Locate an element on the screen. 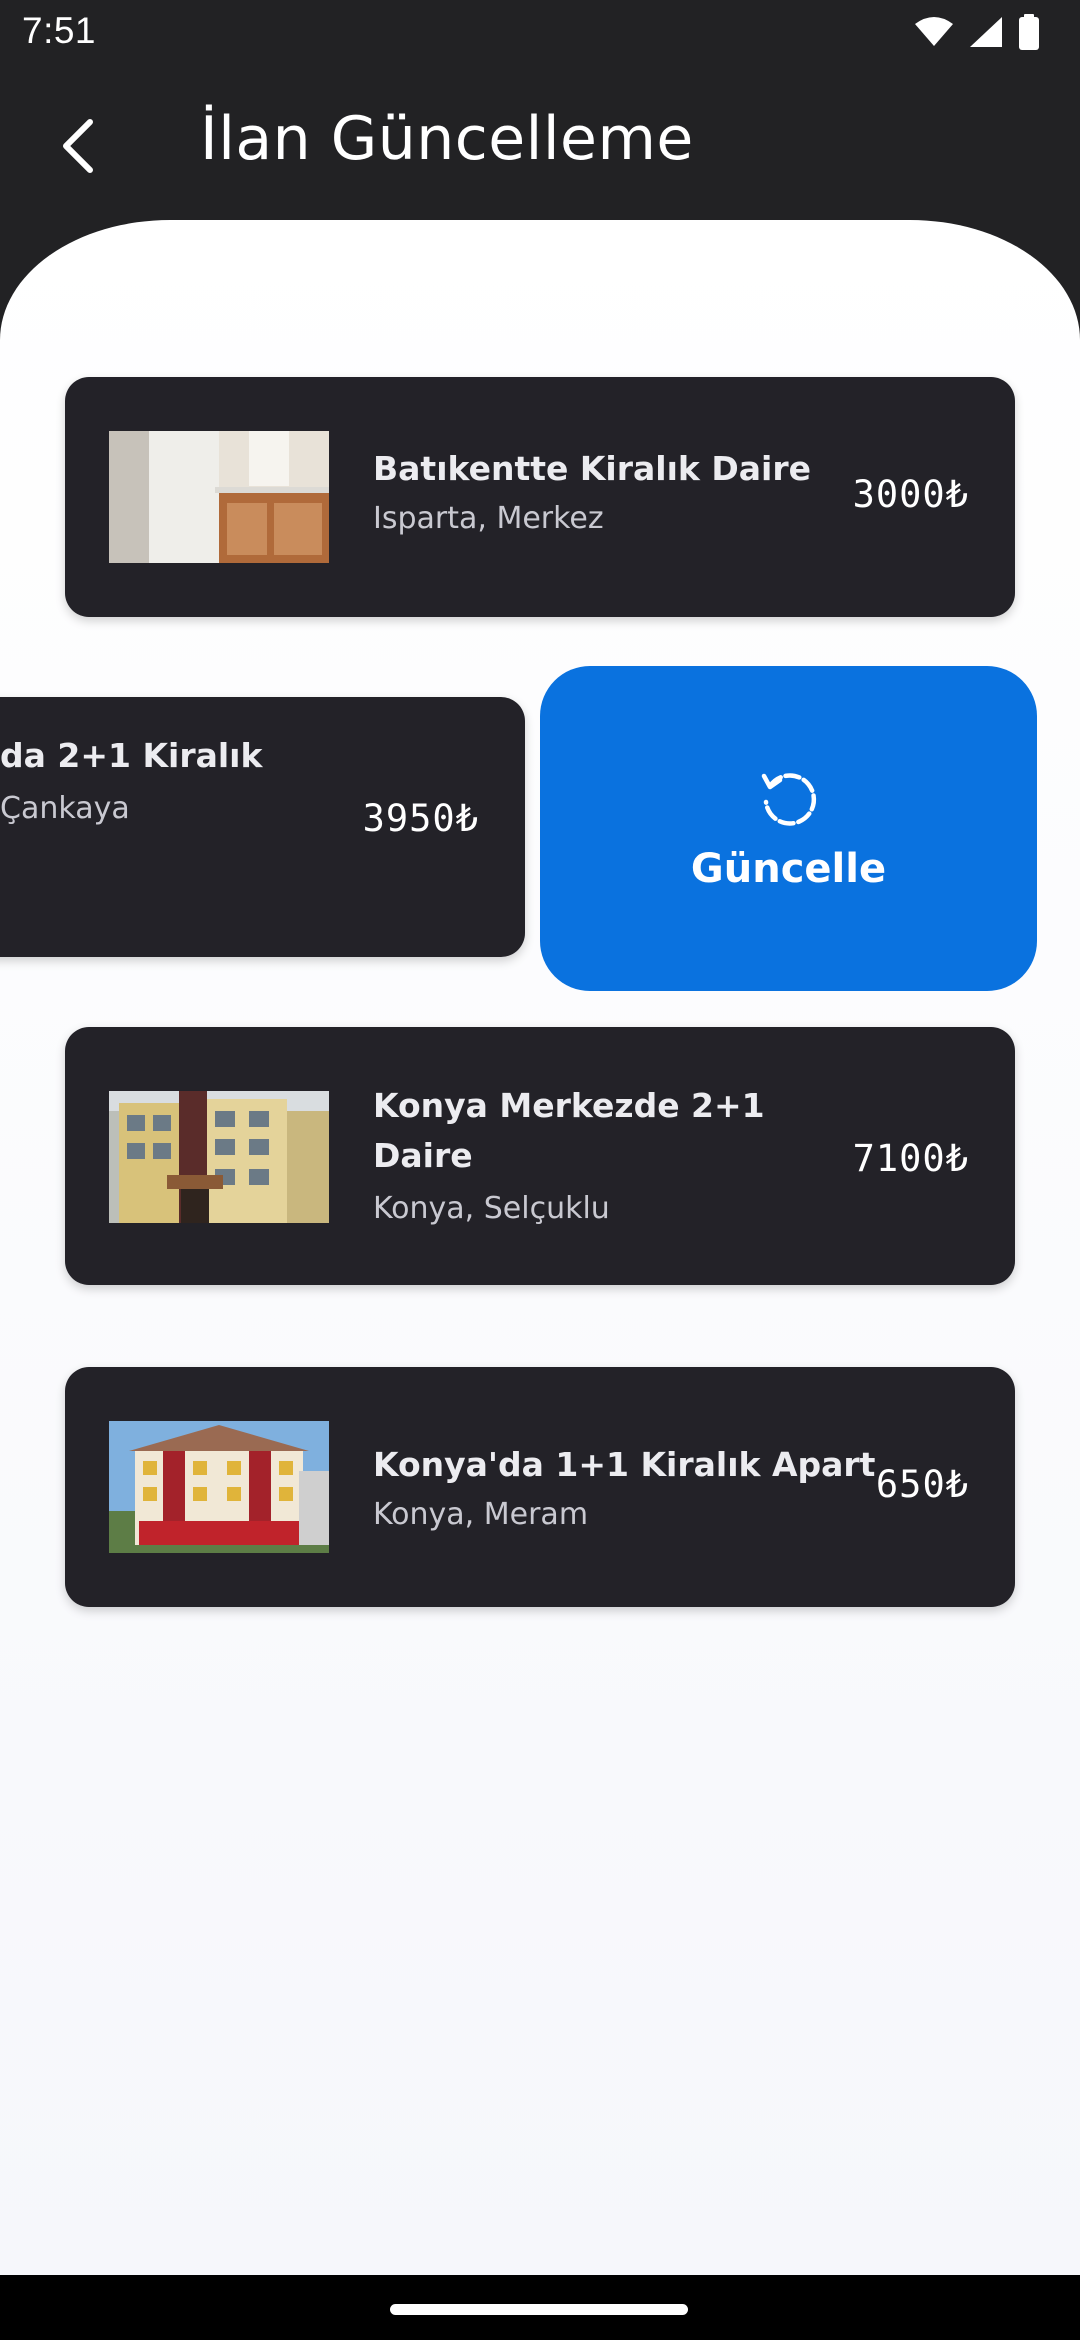  apart-building-photo is located at coordinates (219, 1487).